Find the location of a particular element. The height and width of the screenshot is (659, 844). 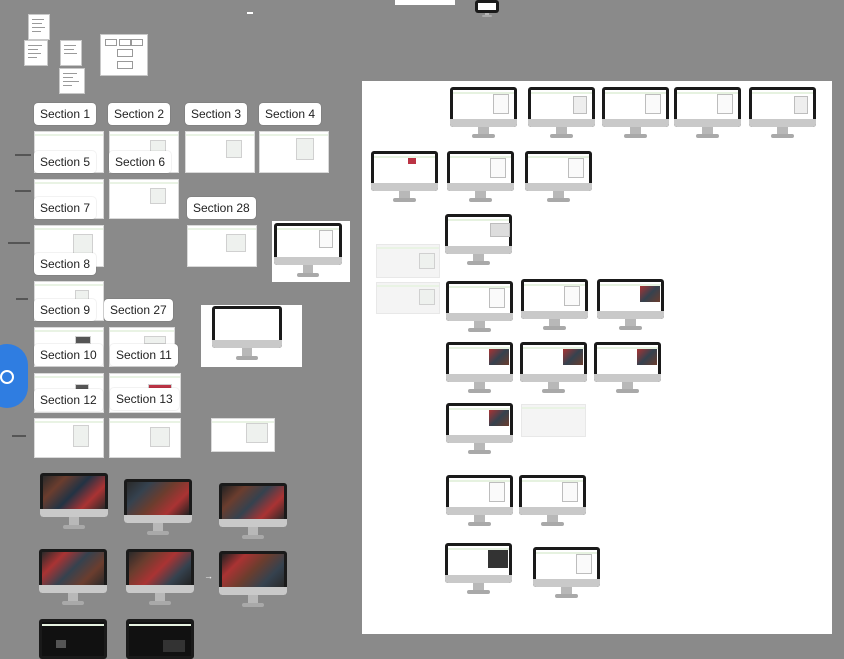

flowchart-thumbnail is located at coordinates (124, 55).